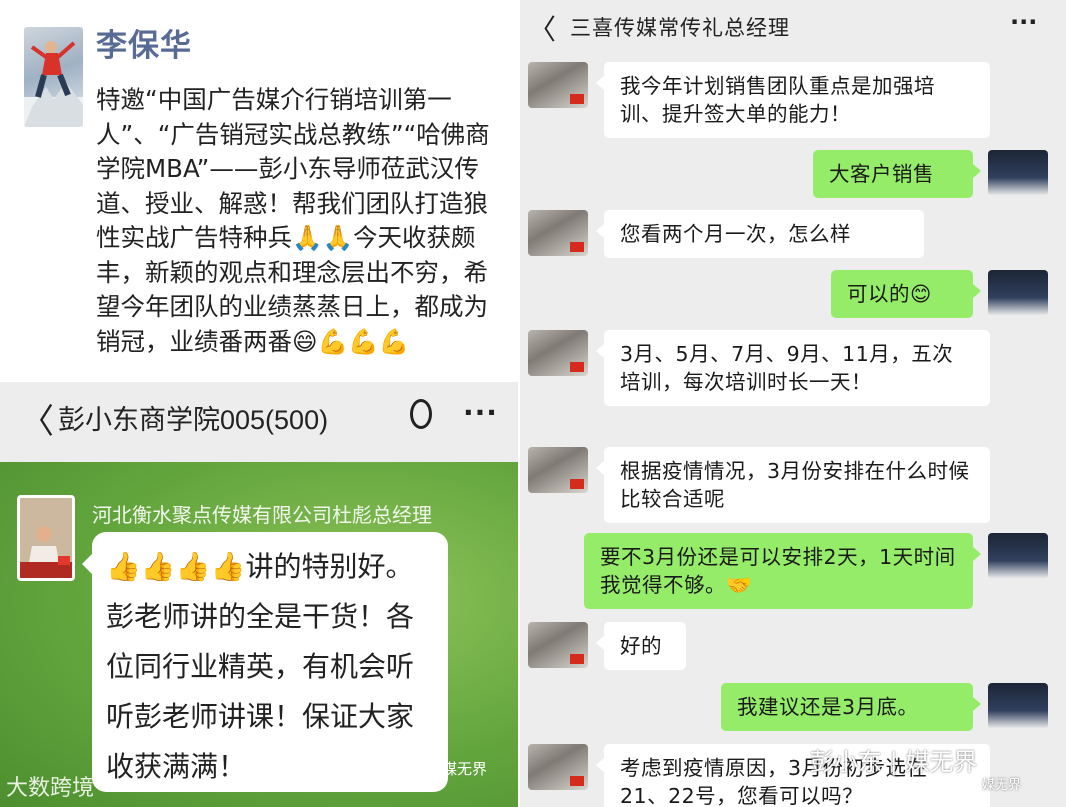 The height and width of the screenshot is (807, 1066). What do you see at coordinates (906, 294) in the screenshot?
I see `message-bubble: 可以的😊` at bounding box center [906, 294].